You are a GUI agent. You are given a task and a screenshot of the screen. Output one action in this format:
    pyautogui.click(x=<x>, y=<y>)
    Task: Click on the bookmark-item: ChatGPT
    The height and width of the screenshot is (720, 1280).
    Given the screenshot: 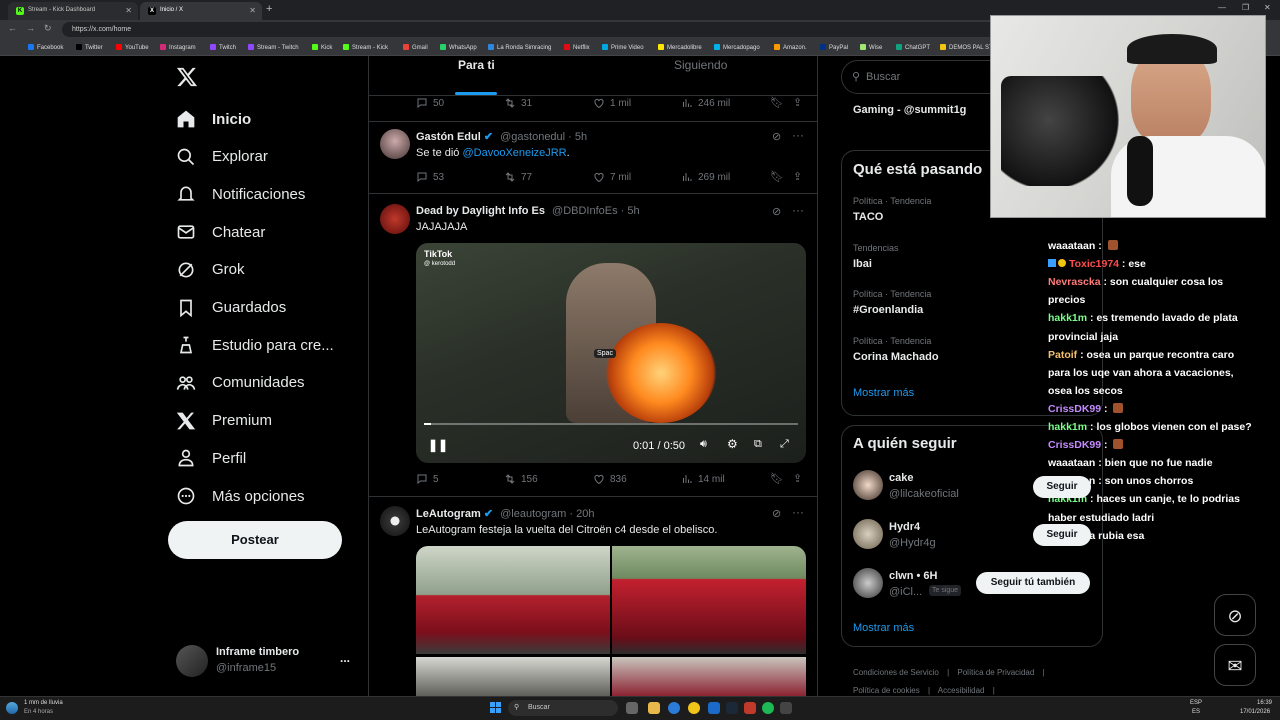 What is the action you would take?
    pyautogui.click(x=913, y=47)
    